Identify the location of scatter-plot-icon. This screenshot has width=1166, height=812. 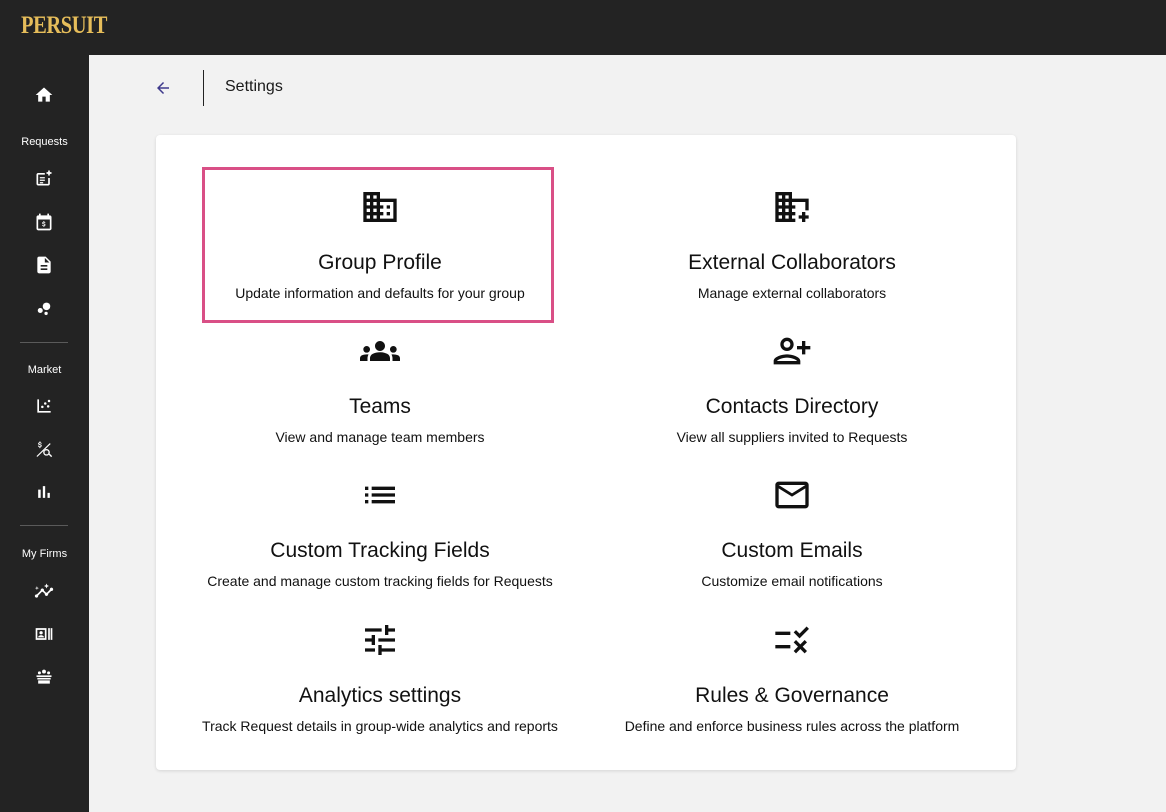
(44, 406).